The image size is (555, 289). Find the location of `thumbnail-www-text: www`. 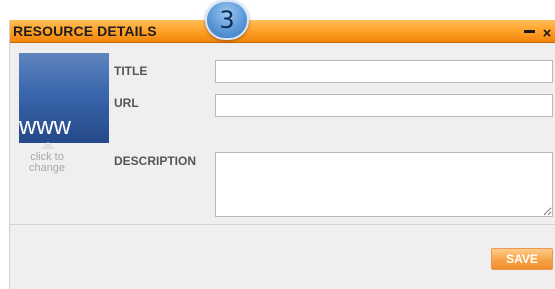

thumbnail-www-text: www is located at coordinates (45, 126).